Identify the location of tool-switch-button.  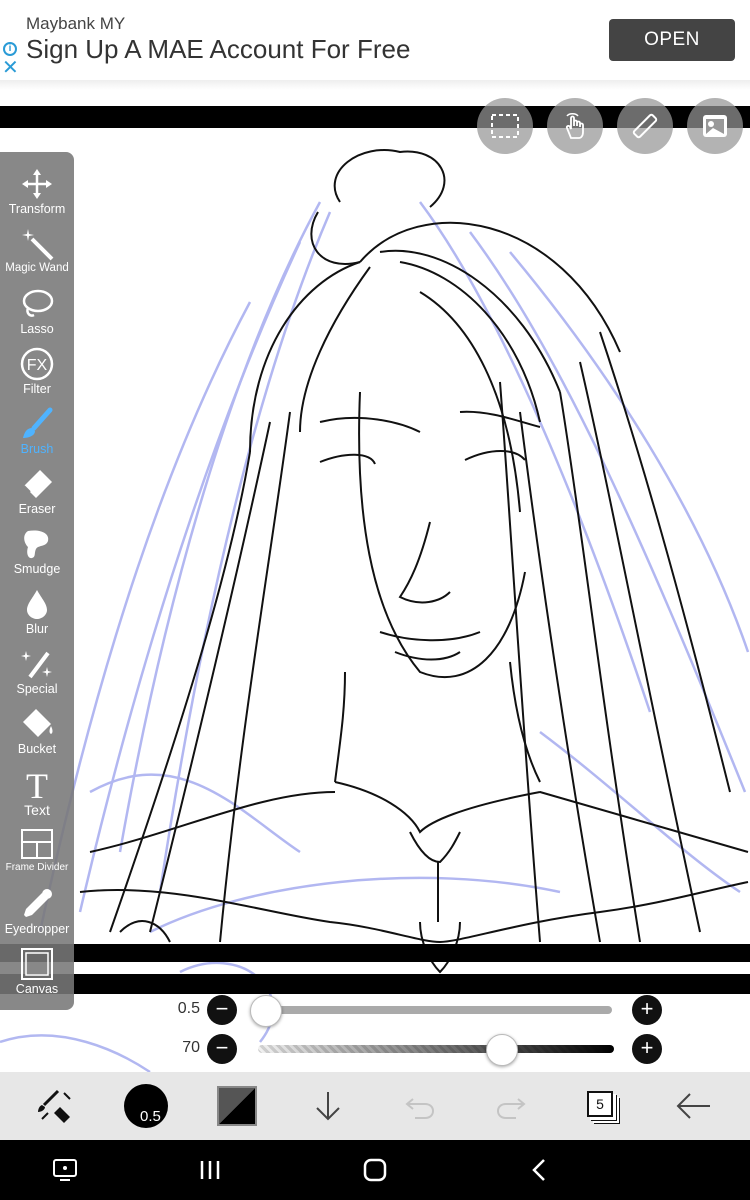
(55, 1106).